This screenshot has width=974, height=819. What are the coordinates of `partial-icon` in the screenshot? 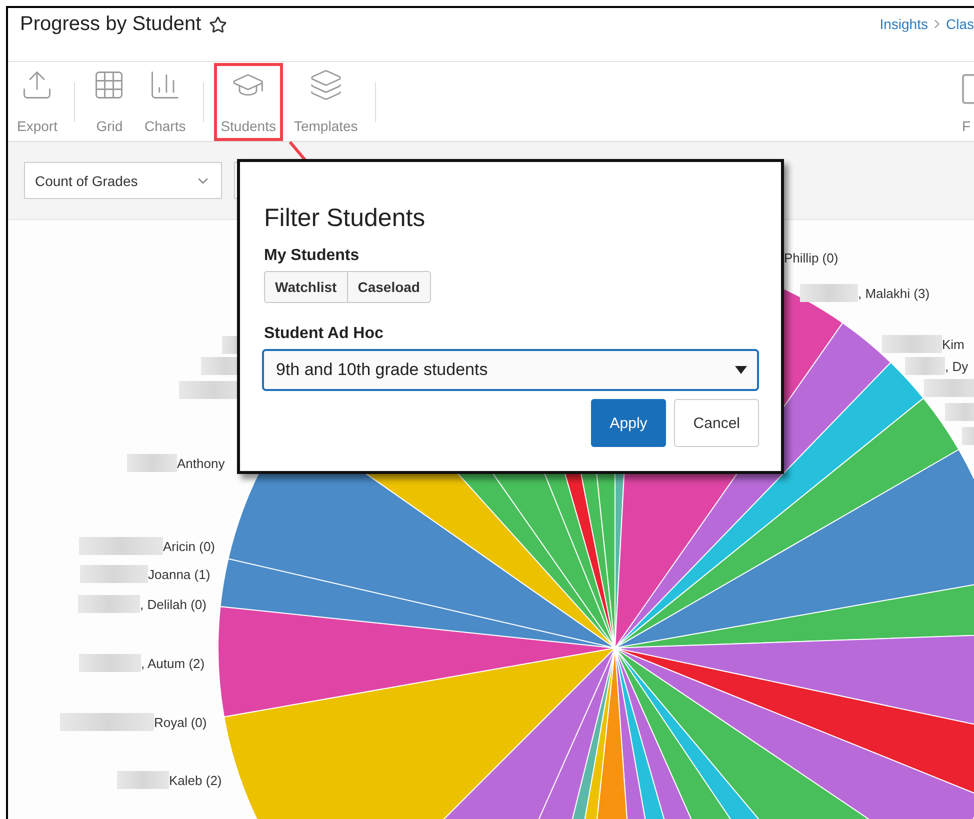 It's located at (968, 89).